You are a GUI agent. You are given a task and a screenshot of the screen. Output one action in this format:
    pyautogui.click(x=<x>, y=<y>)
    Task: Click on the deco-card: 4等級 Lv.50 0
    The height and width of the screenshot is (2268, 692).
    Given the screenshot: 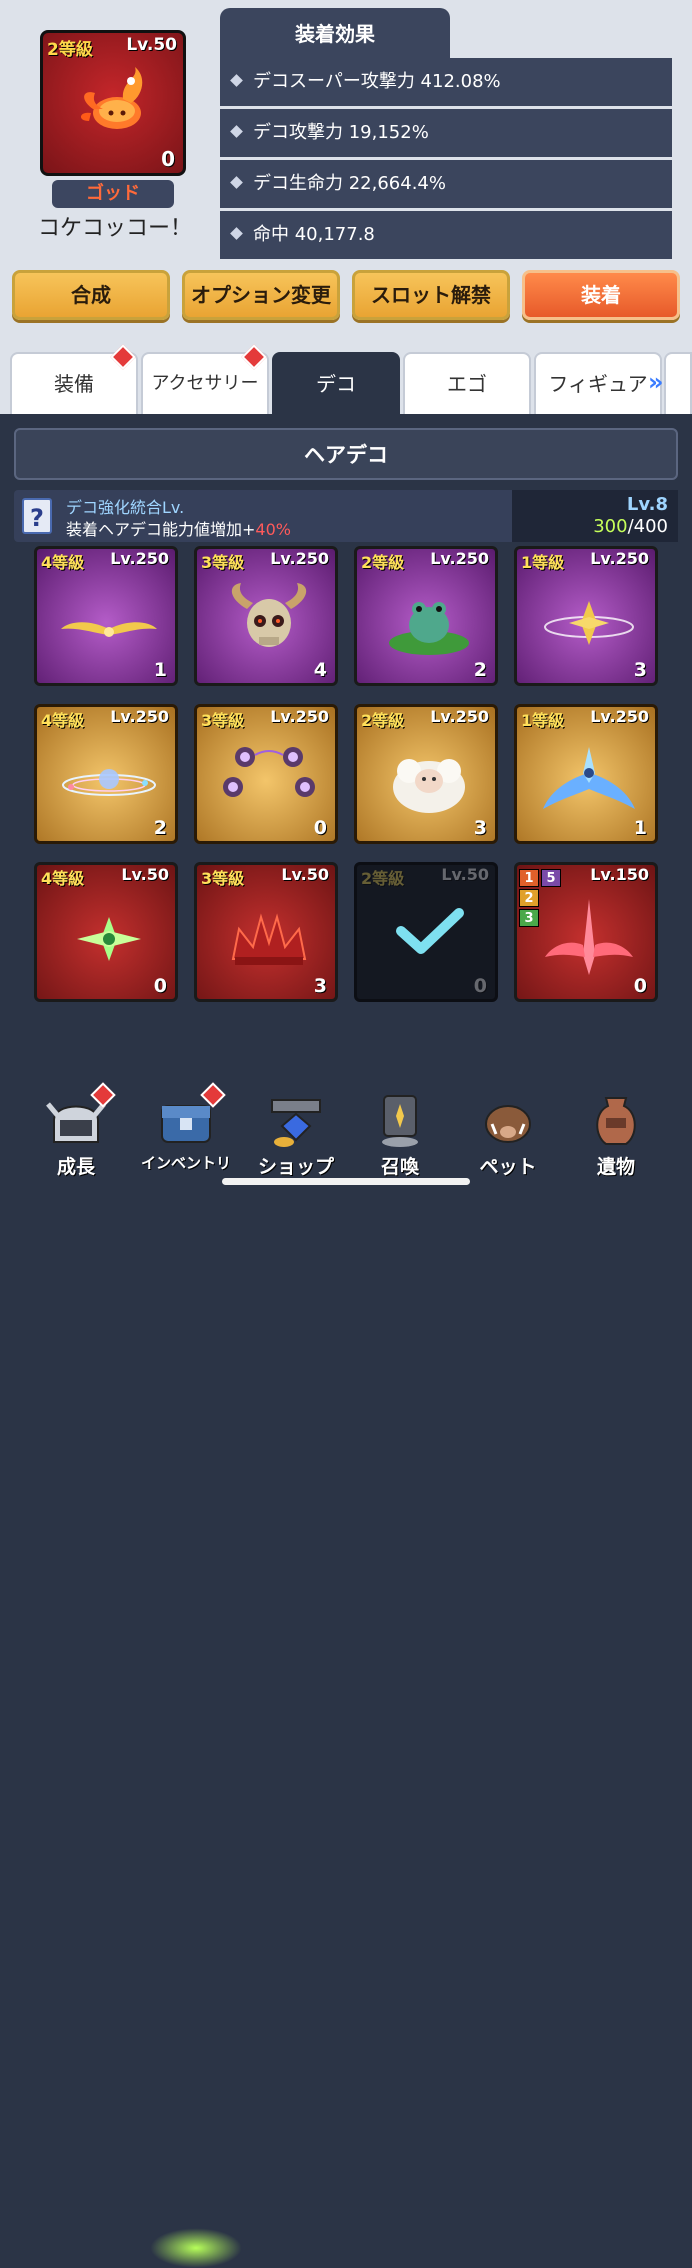 What is the action you would take?
    pyautogui.click(x=106, y=932)
    